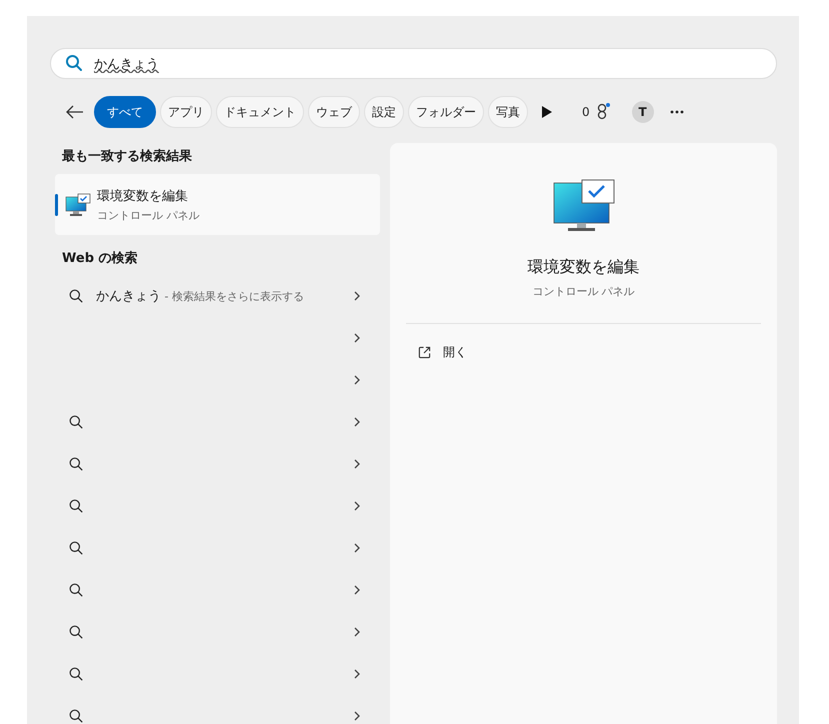  Describe the element at coordinates (446, 112) in the screenshot. I see `filter-tab: フォルダー` at that location.